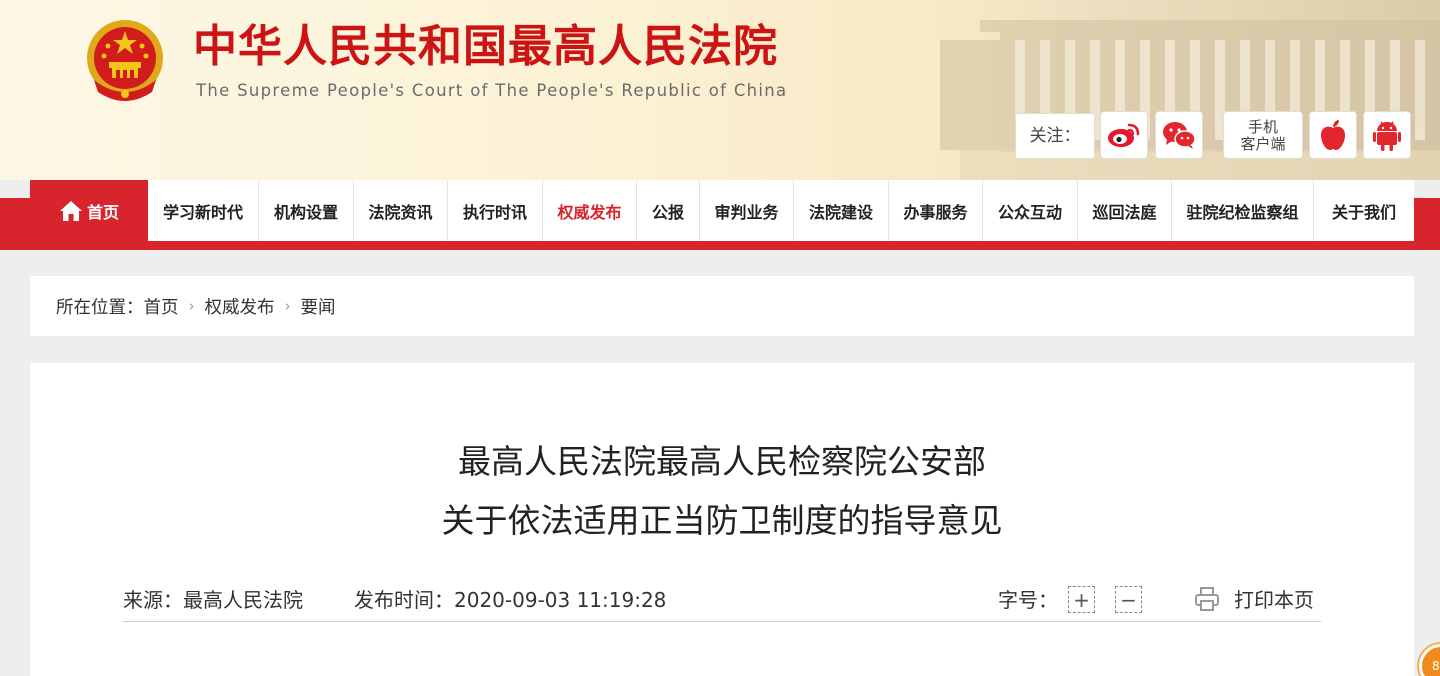  What do you see at coordinates (668, 210) in the screenshot?
I see `nav-item-gazette: 公报` at bounding box center [668, 210].